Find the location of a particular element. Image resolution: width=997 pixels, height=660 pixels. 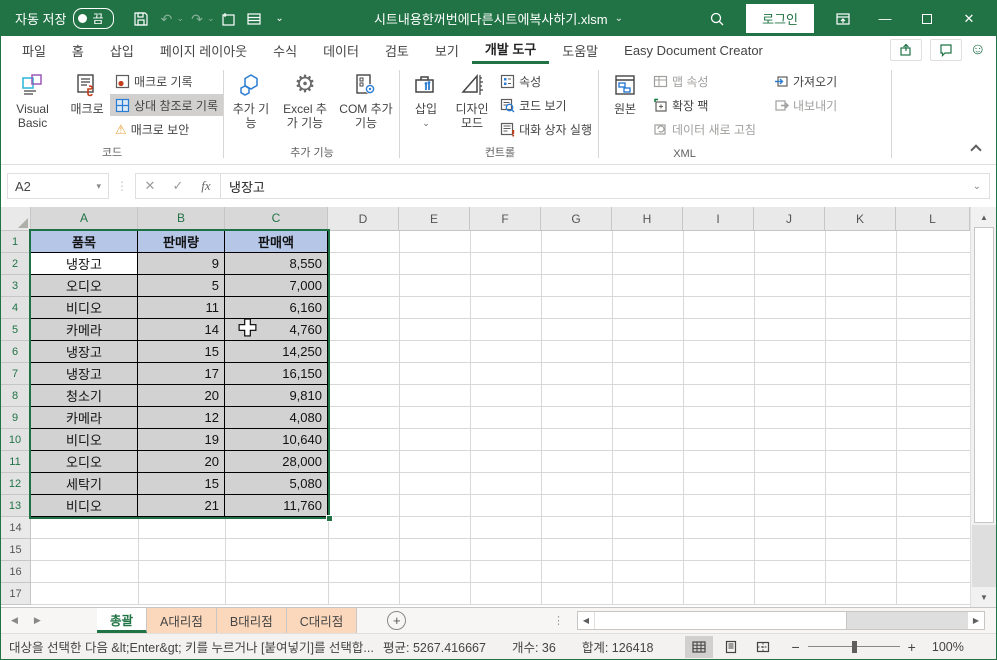

sheet-nav-right-icon: ▶ is located at coordinates (37, 620).